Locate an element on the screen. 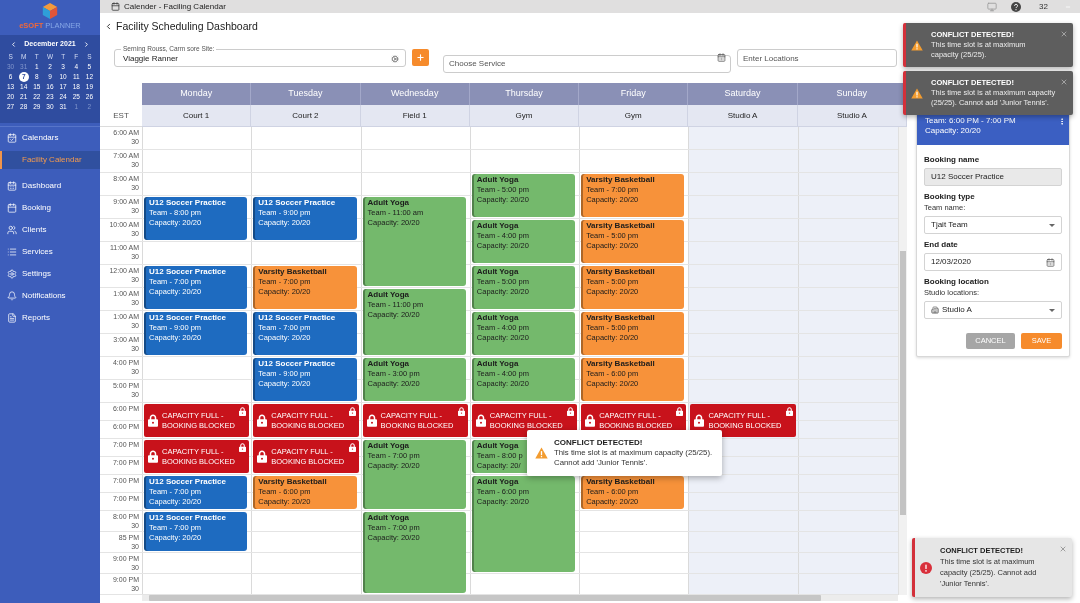 Image resolution: width=1080 pixels, height=603 pixels. chevron-right-icon is located at coordinates (86, 44).